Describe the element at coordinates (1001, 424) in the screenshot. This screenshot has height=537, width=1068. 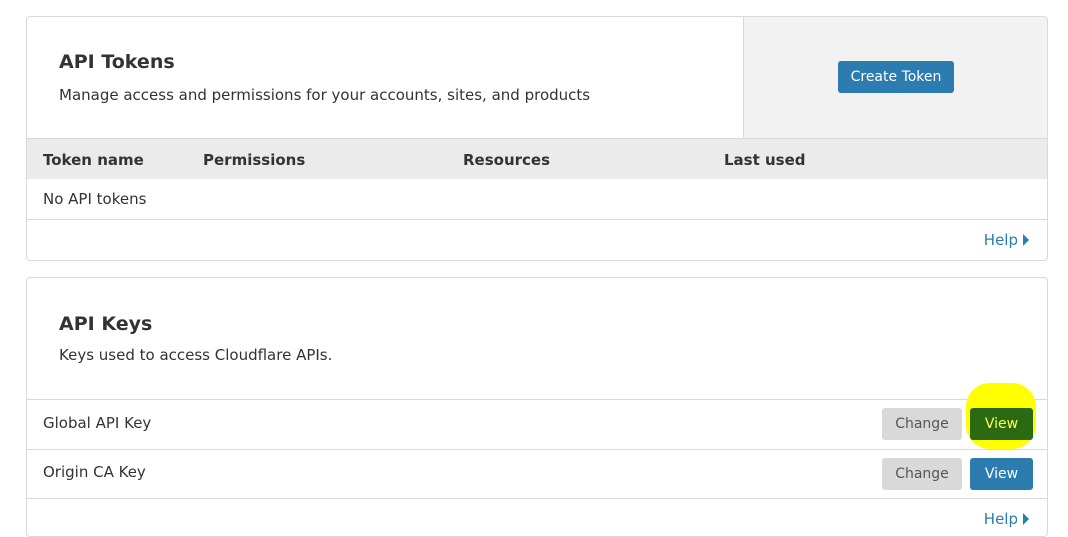
I see `global-api-key-view-button: View` at that location.